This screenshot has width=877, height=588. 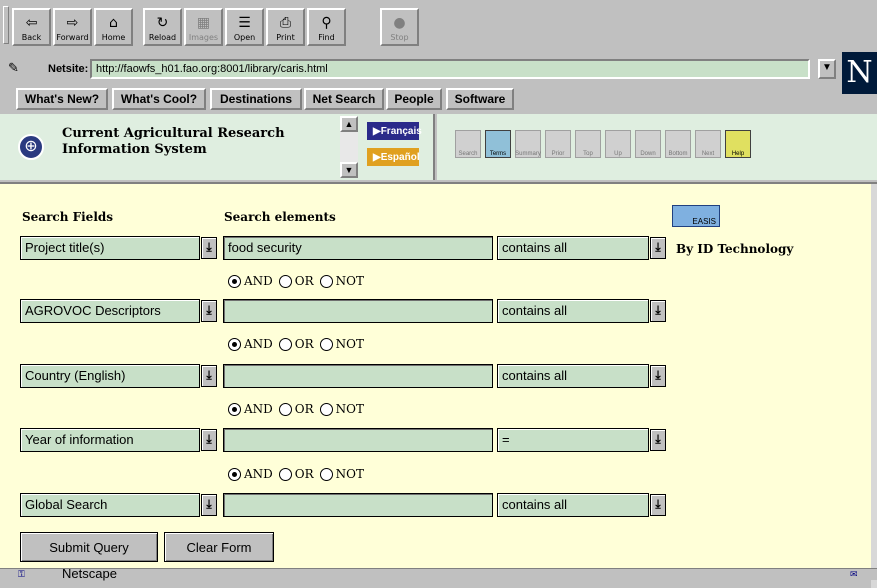 I want to click on clear-form-button: Clear Form, so click(x=219, y=547).